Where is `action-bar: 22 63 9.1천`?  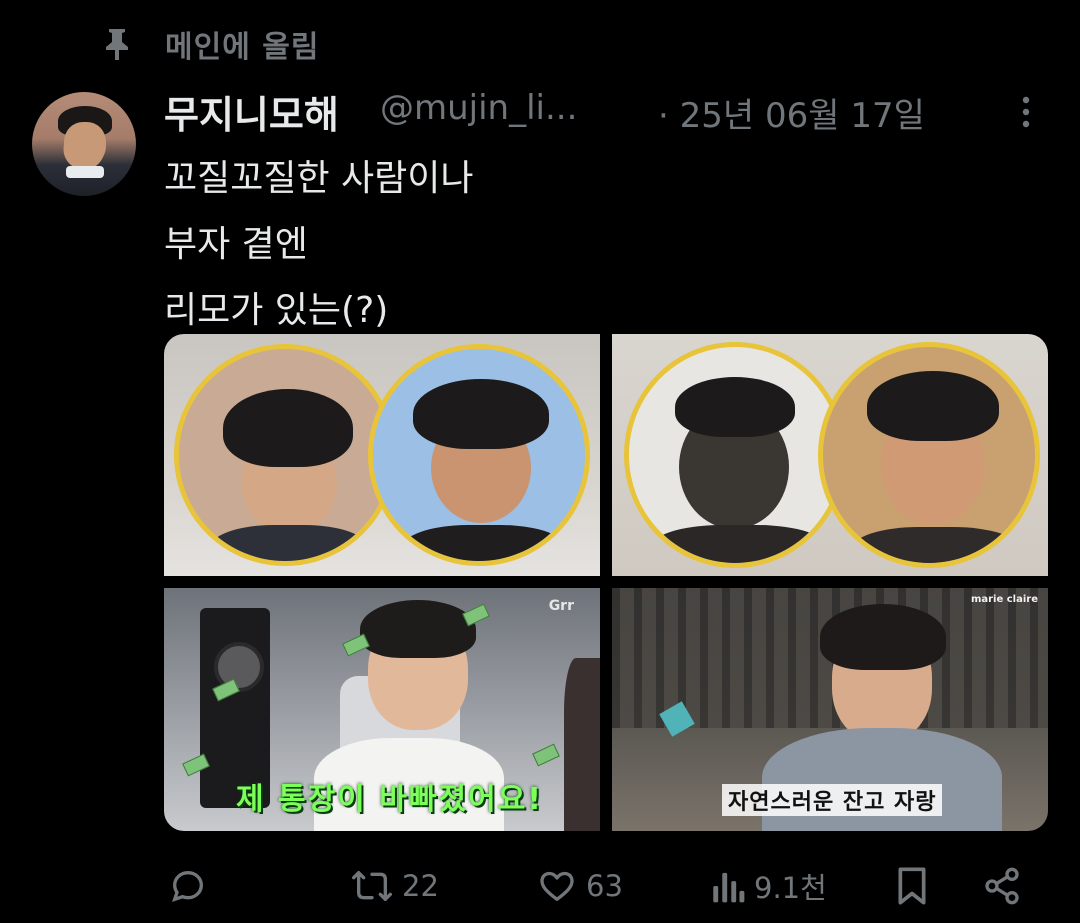 action-bar: 22 63 9.1천 is located at coordinates (604, 886).